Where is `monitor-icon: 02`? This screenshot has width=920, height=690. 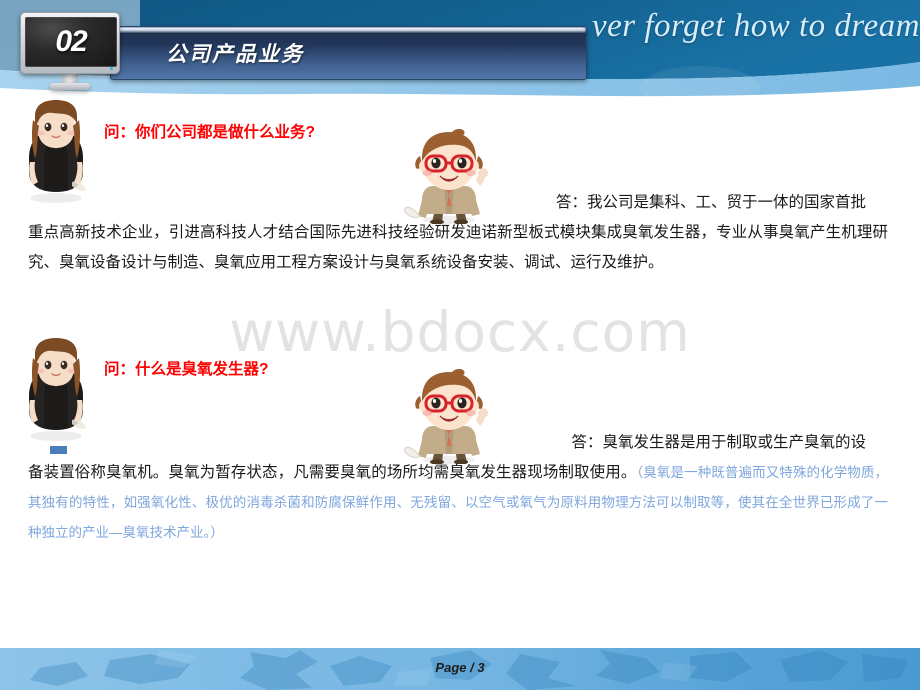 monitor-icon: 02 is located at coordinates (72, 51).